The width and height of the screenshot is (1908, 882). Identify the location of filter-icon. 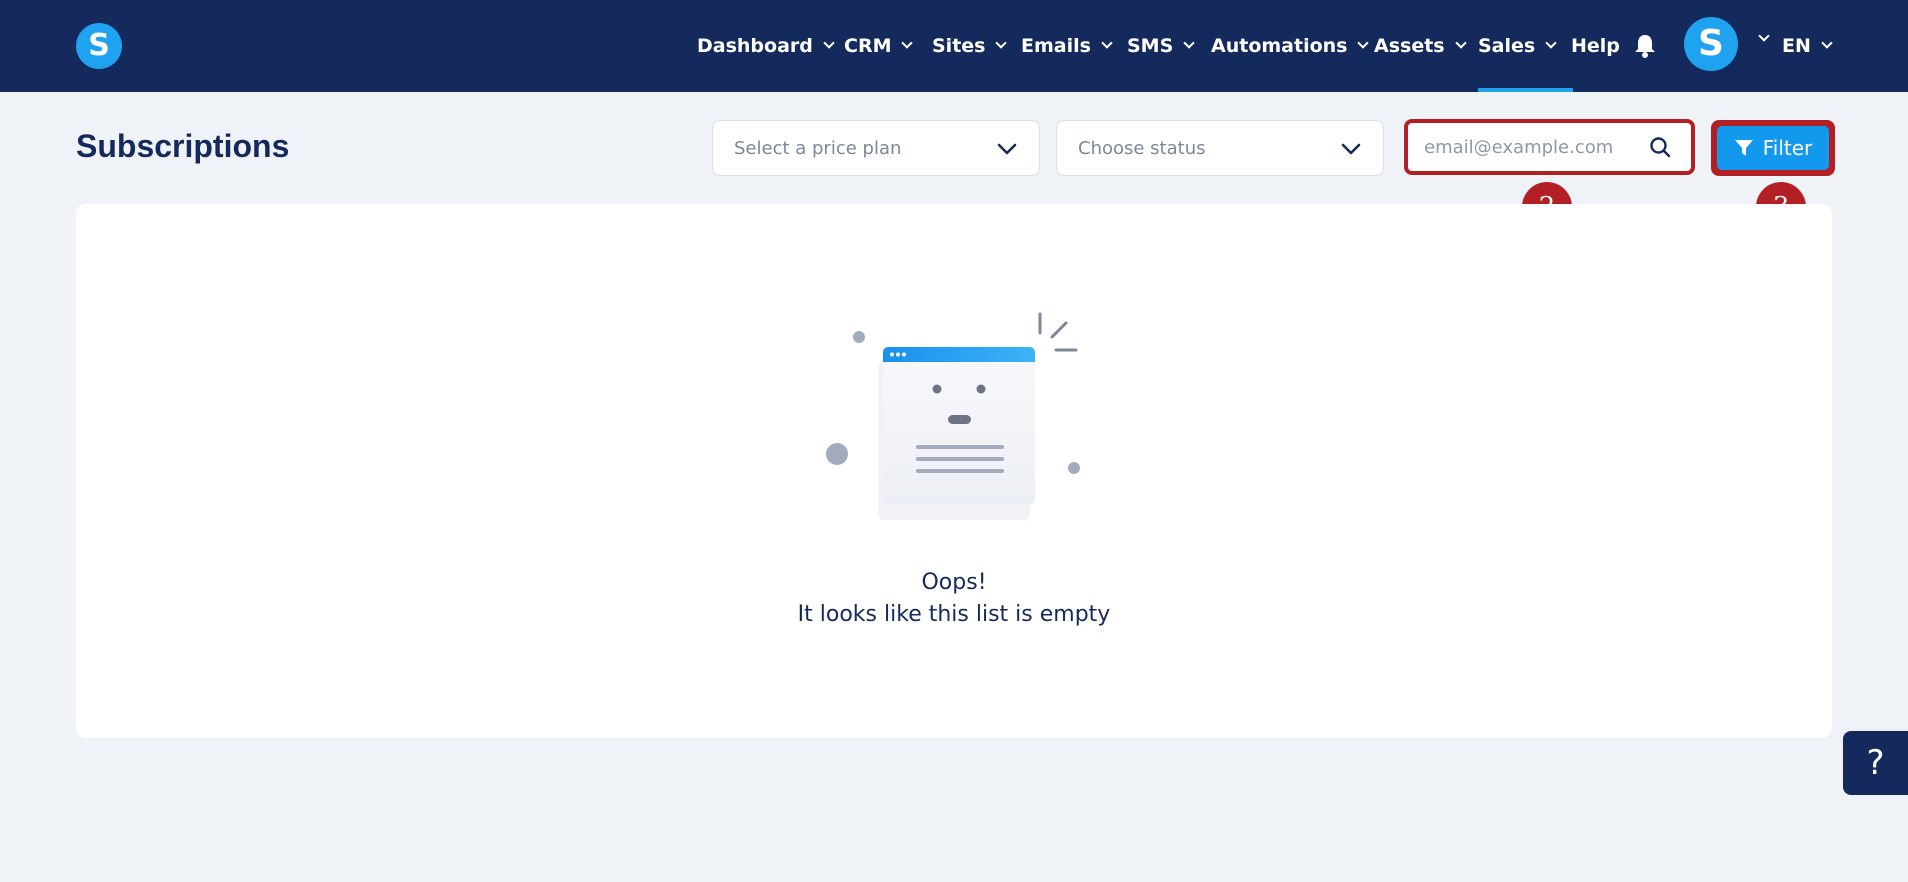
(1743, 148).